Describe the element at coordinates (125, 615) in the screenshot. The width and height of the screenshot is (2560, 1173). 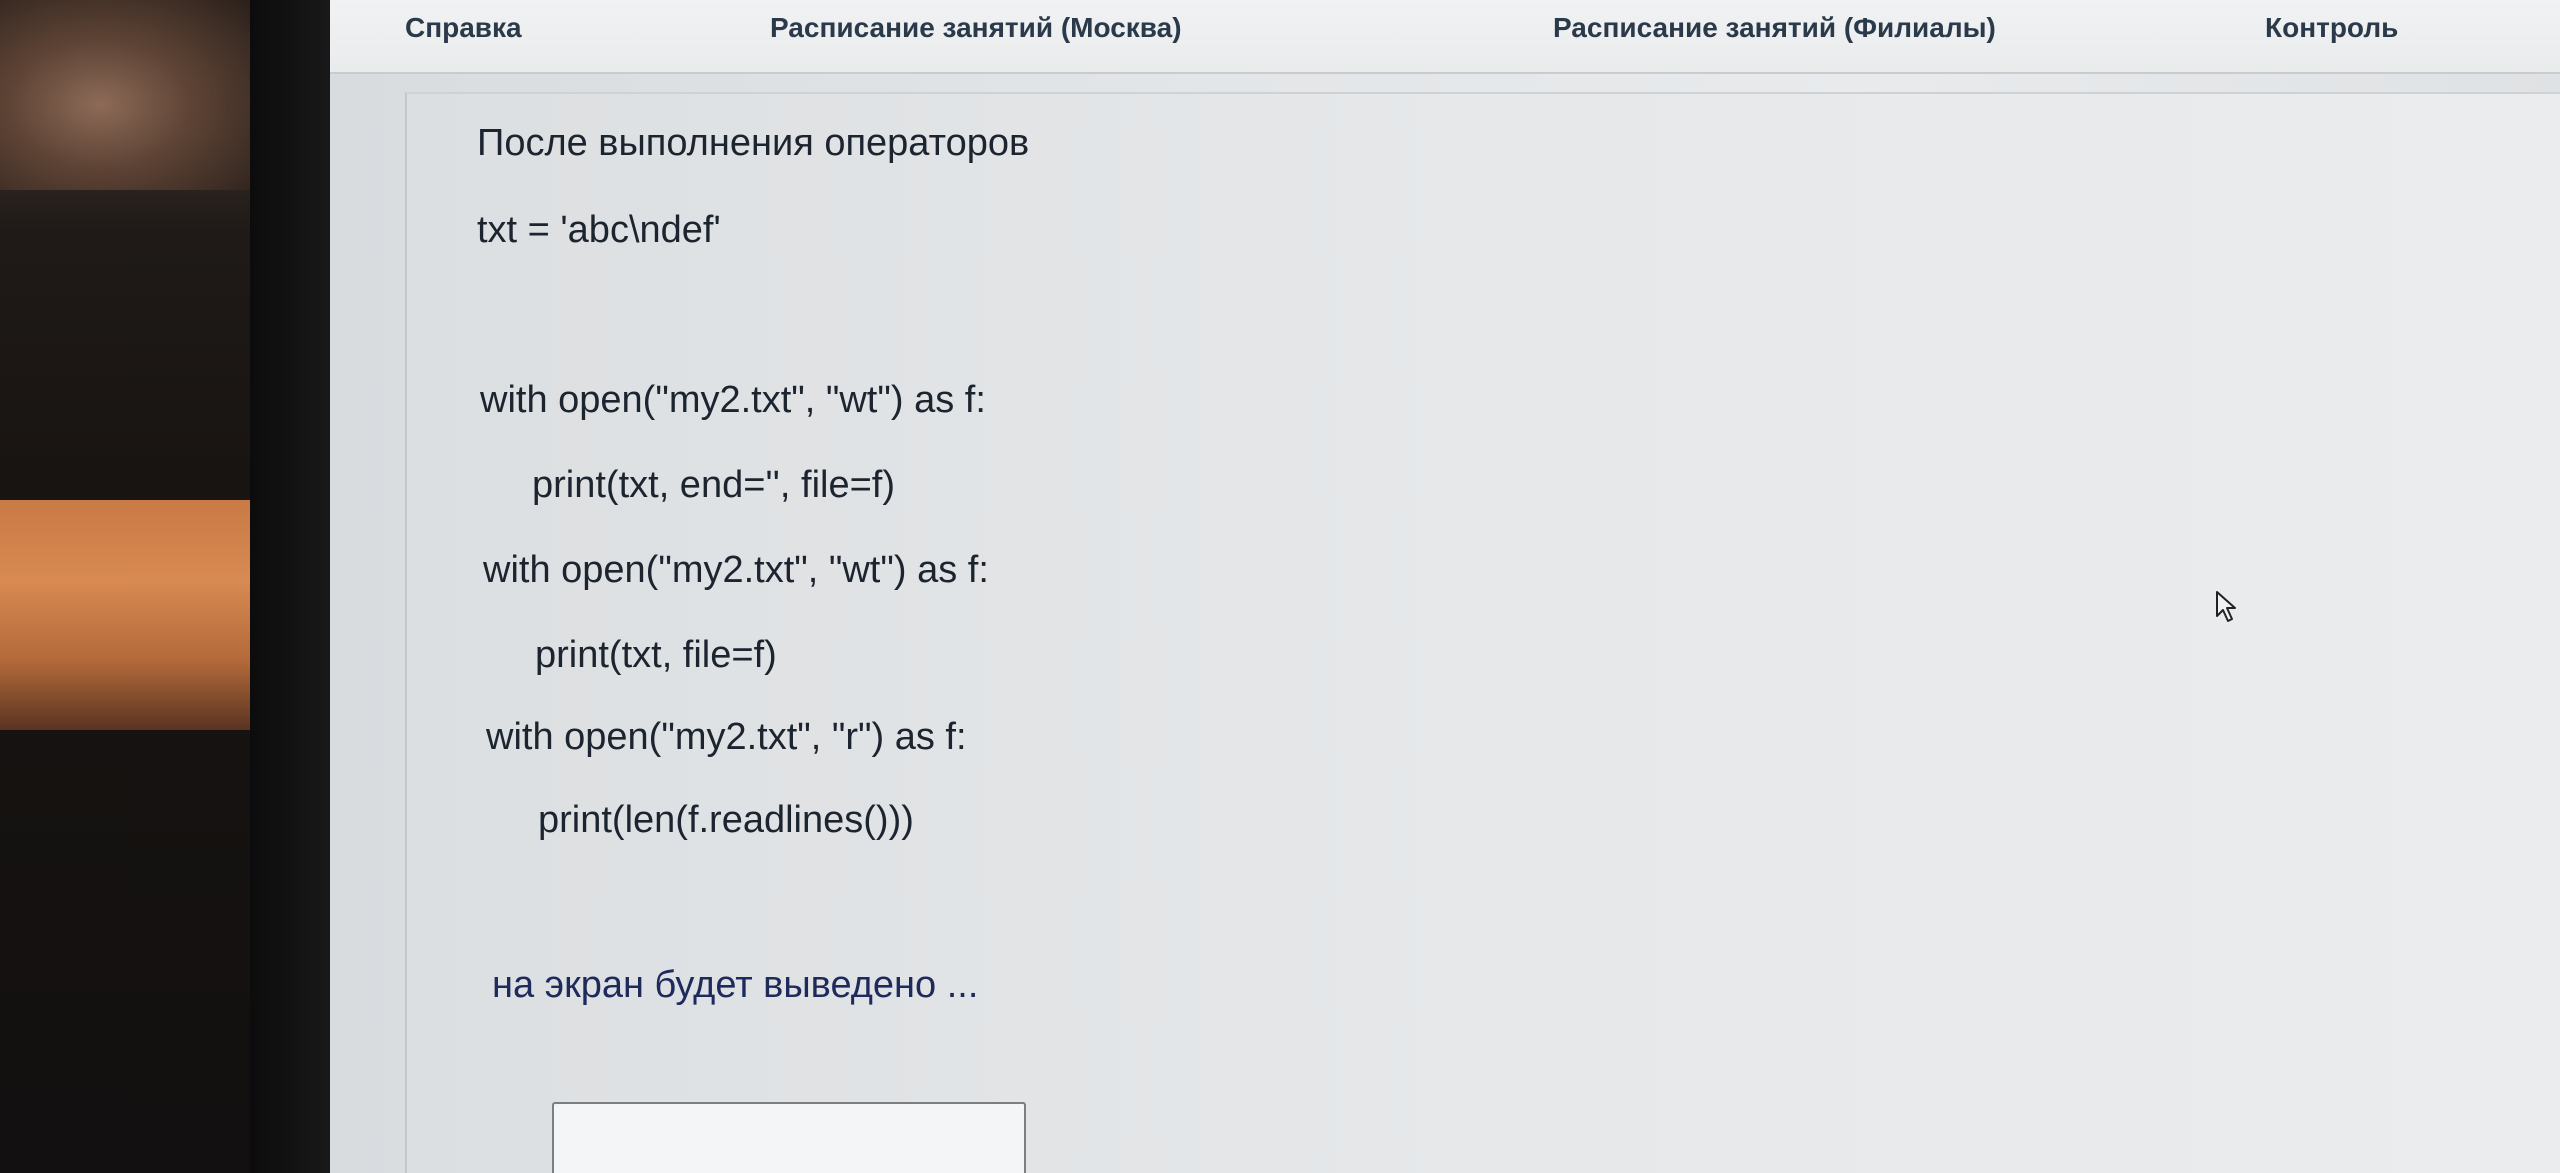
I see `room-background-wood` at that location.